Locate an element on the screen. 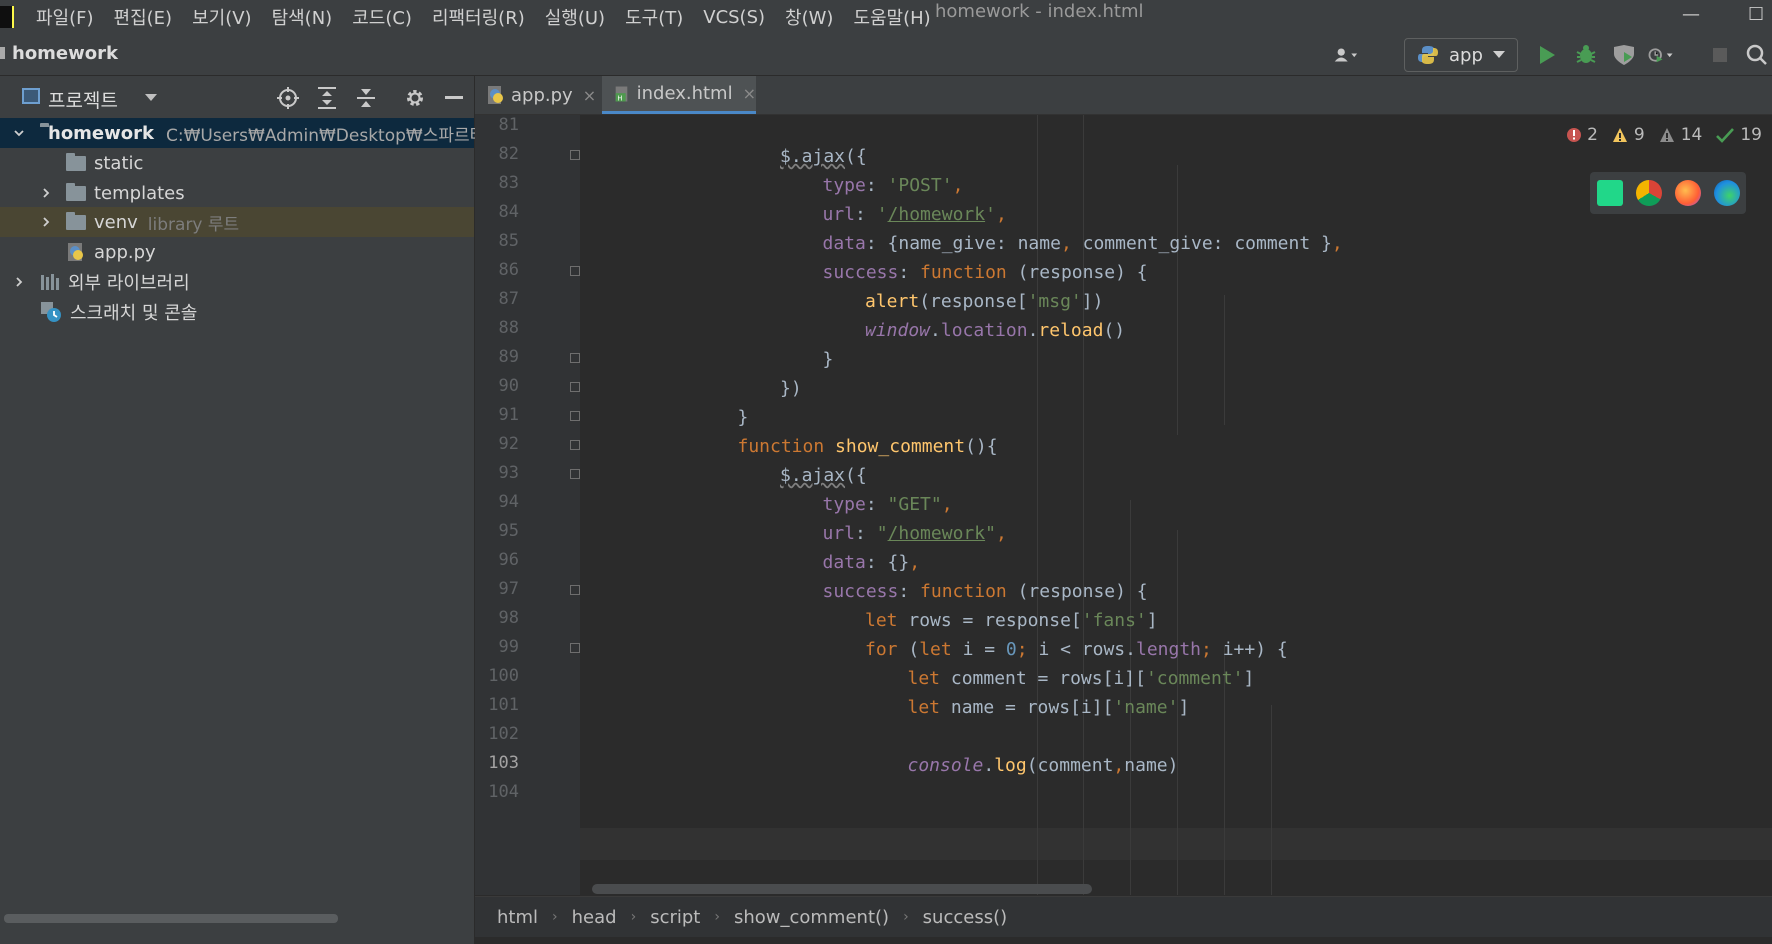  python-file-icon is located at coordinates (495, 95).